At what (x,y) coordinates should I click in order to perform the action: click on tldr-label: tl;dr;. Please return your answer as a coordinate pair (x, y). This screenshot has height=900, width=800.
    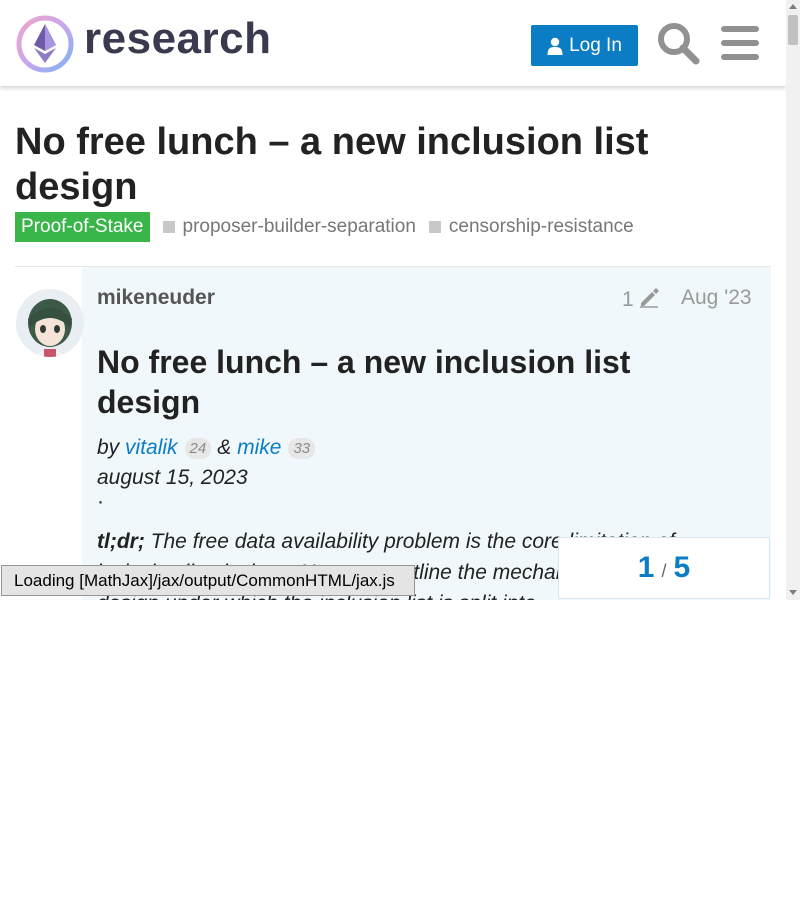
    Looking at the image, I should click on (121, 541).